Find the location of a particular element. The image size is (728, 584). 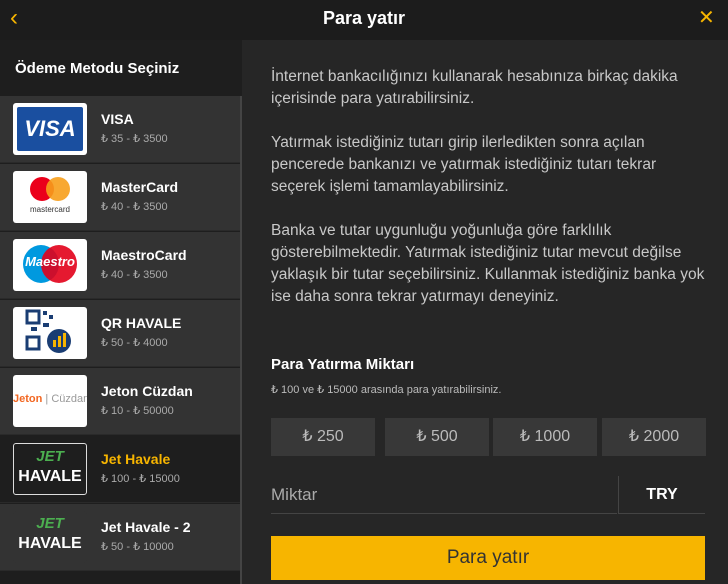

payment-method-name: MaestroCard is located at coordinates (144, 255).